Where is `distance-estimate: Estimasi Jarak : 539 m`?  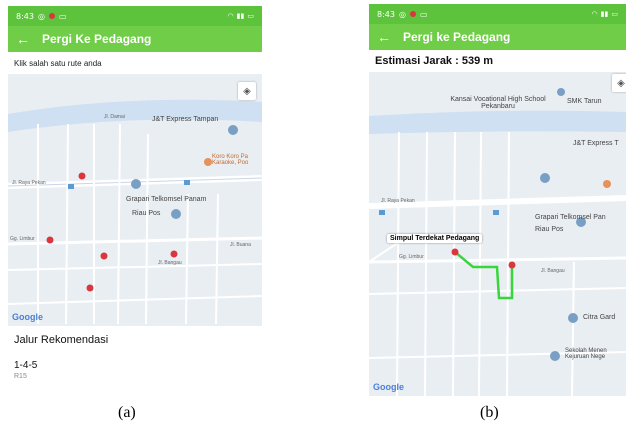
distance-estimate: Estimasi Jarak : 539 m is located at coordinates (434, 61).